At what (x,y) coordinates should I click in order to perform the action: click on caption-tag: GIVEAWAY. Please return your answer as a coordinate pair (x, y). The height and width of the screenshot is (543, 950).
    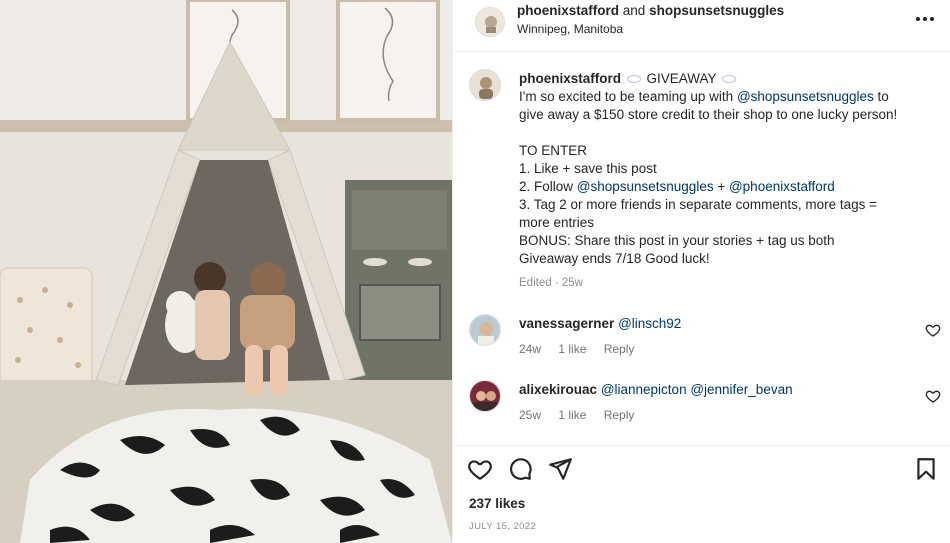
    Looking at the image, I should click on (681, 78).